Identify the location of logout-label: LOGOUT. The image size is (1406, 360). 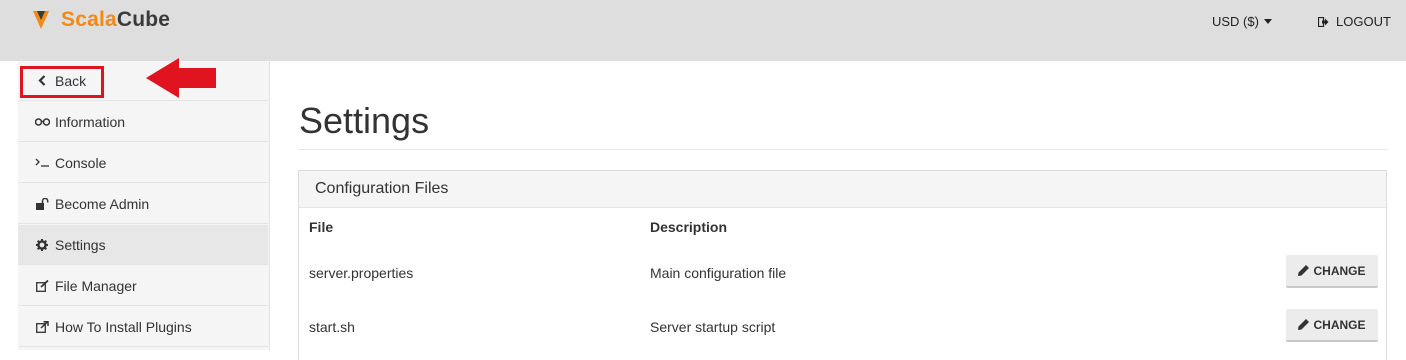
(1363, 21).